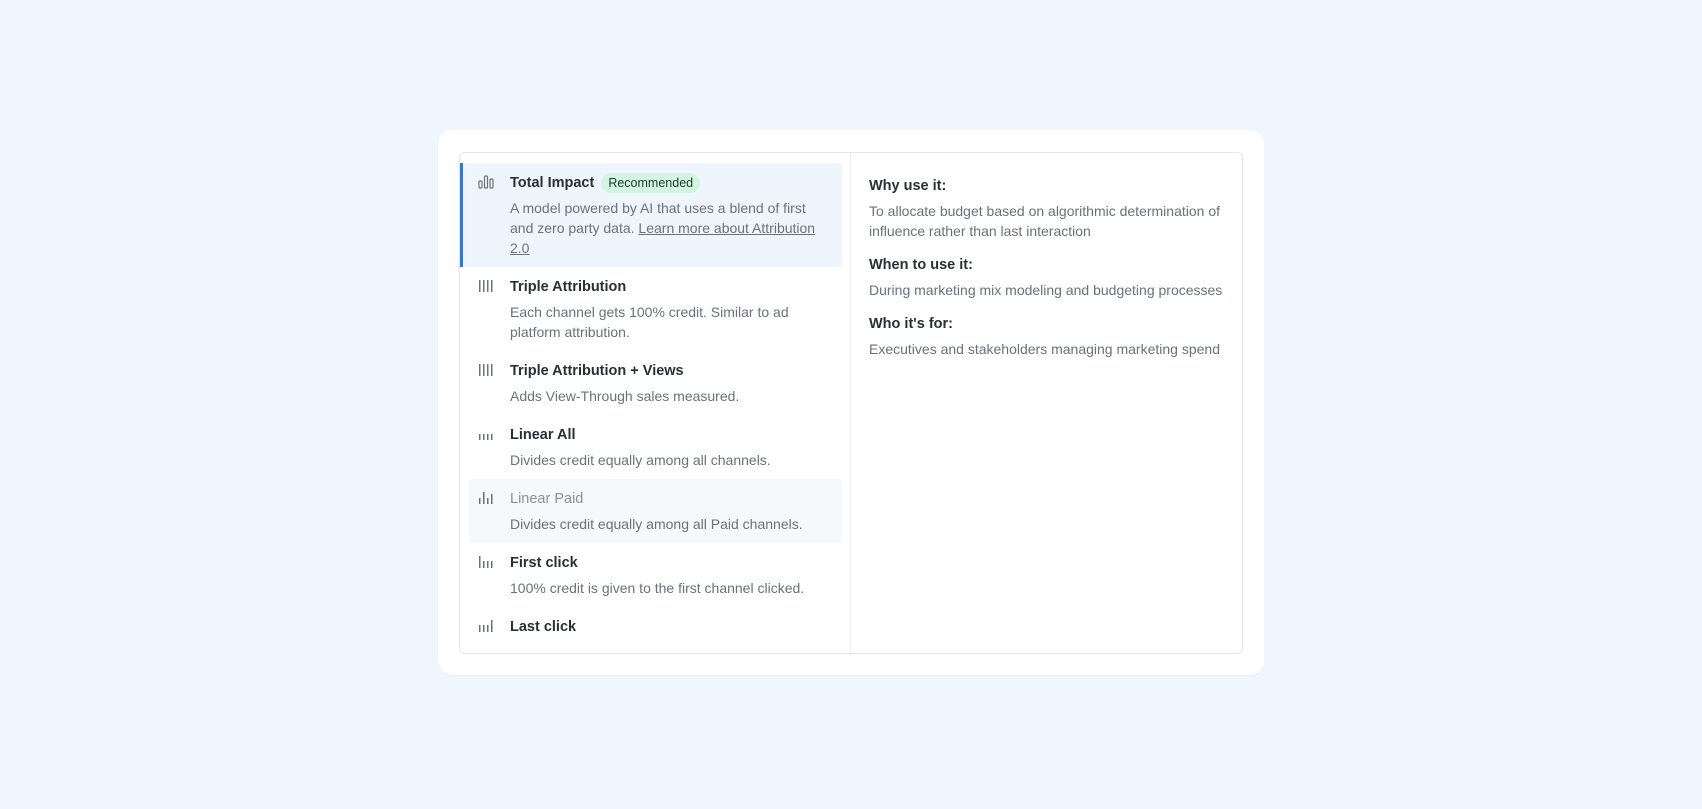 Image resolution: width=1702 pixels, height=809 pixels. What do you see at coordinates (911, 324) in the screenshot?
I see `who-for-heading: Who it's for:` at bounding box center [911, 324].